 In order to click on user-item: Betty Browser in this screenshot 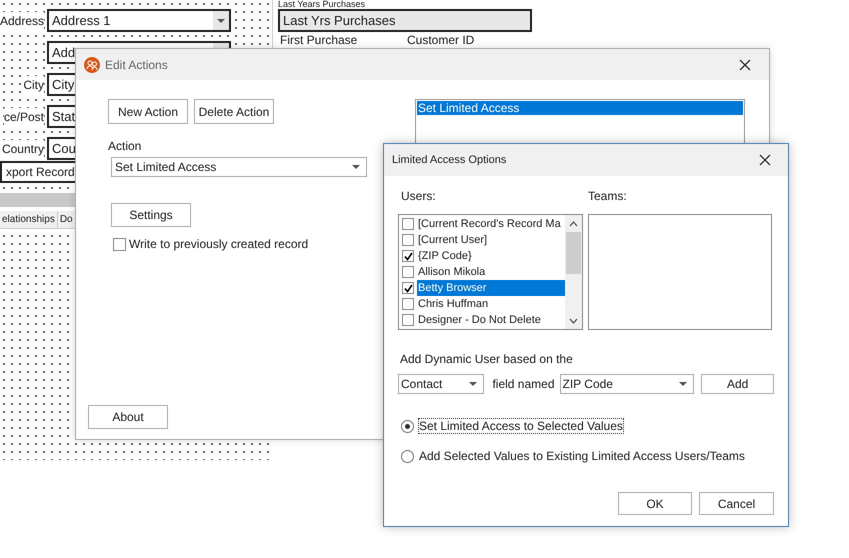, I will do `click(491, 288)`.